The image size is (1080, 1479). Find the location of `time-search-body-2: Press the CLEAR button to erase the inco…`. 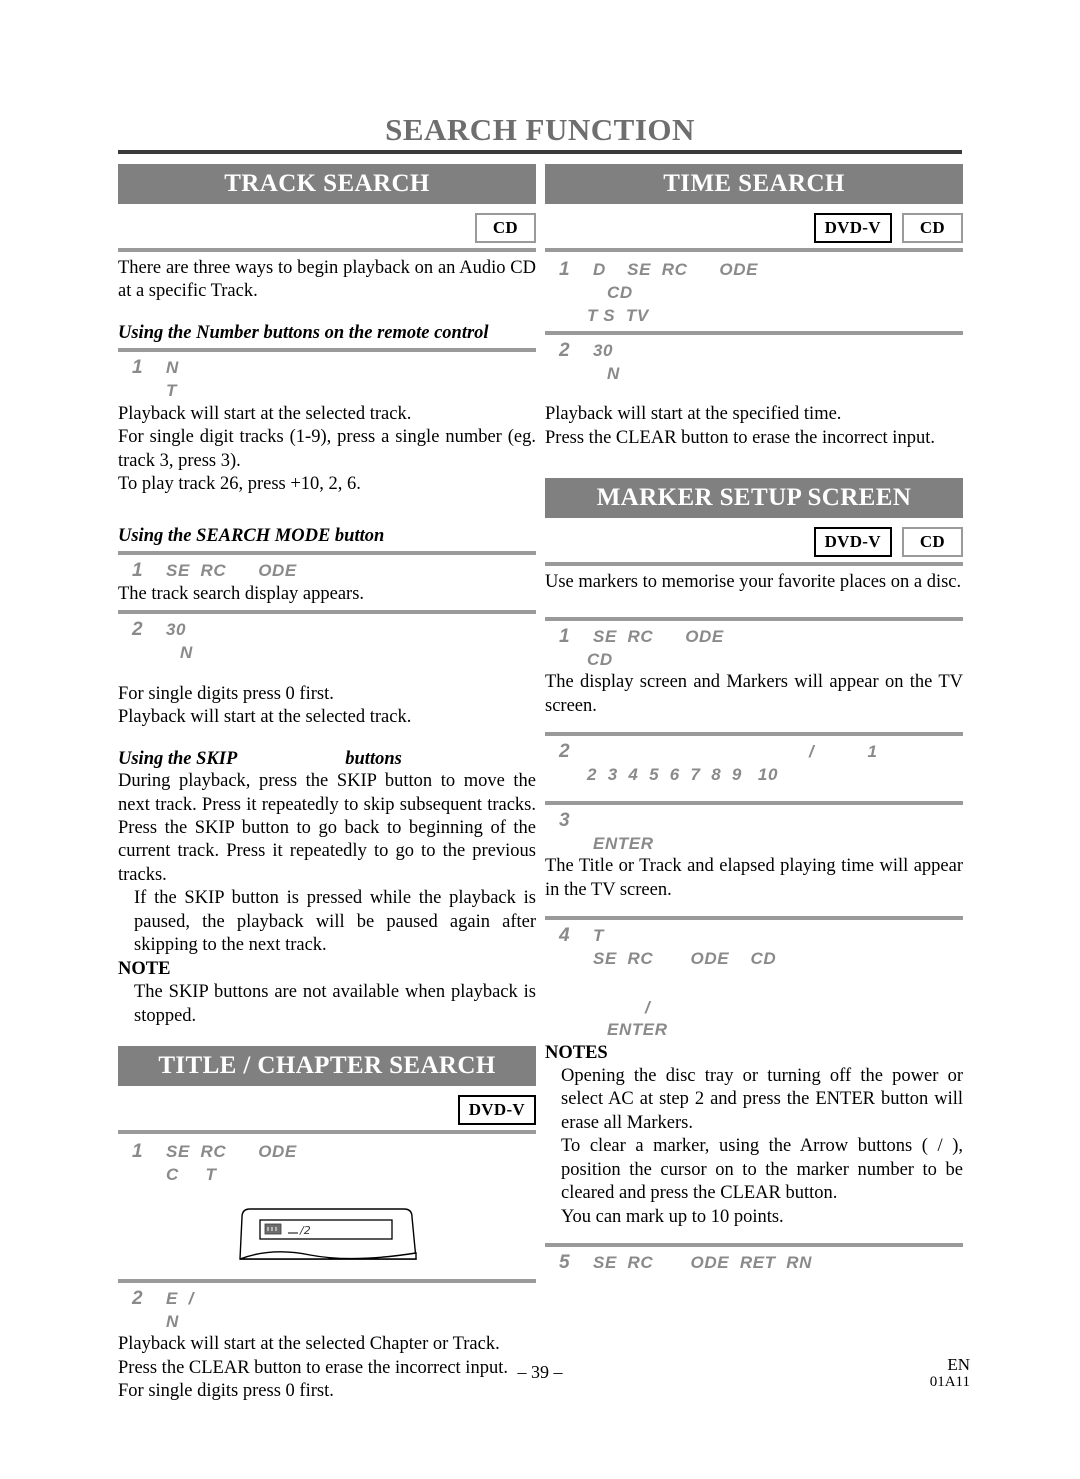

time-search-body-2: Press the CLEAR button to erase the inco… is located at coordinates (740, 437).